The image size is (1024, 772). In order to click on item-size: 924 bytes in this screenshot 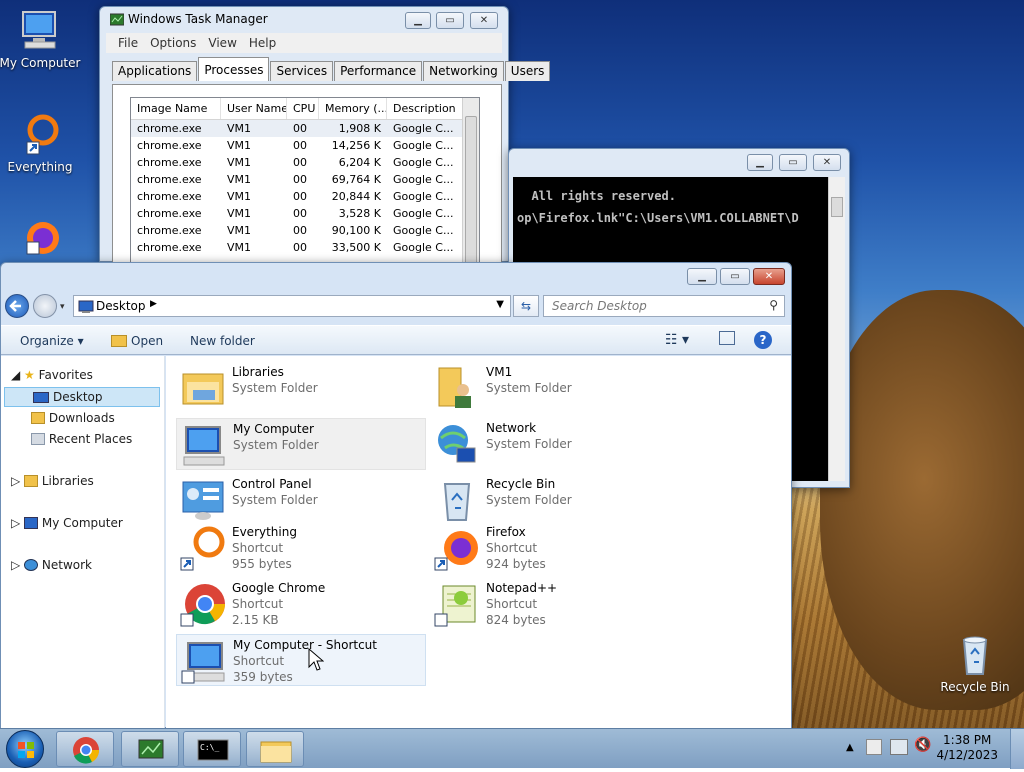, I will do `click(516, 564)`.